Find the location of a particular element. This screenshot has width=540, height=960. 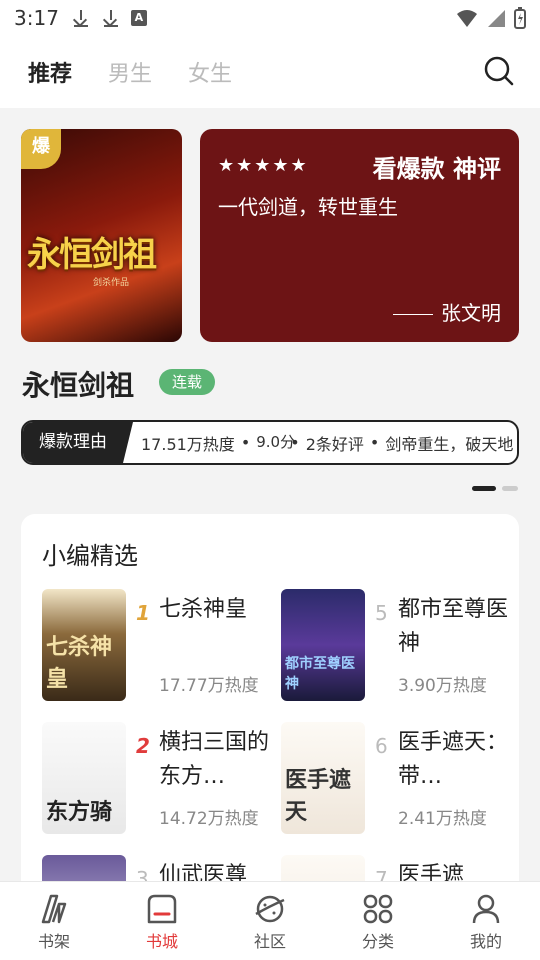

nav-community: 社区 is located at coordinates (270, 921).